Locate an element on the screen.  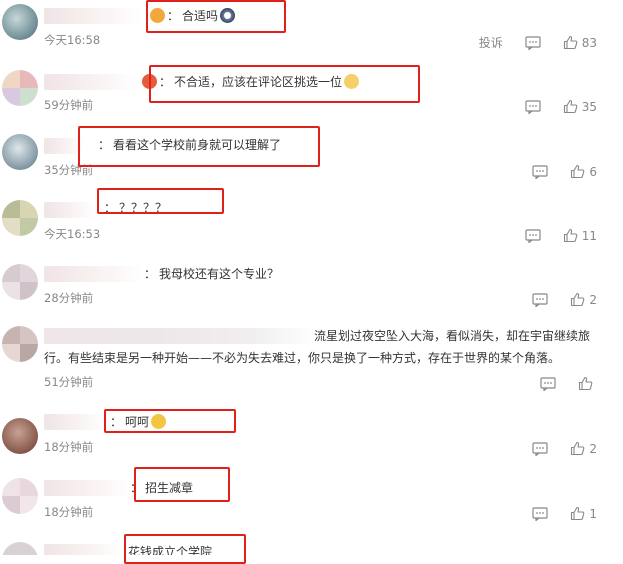
like-button: 6 is located at coordinates (583, 171).